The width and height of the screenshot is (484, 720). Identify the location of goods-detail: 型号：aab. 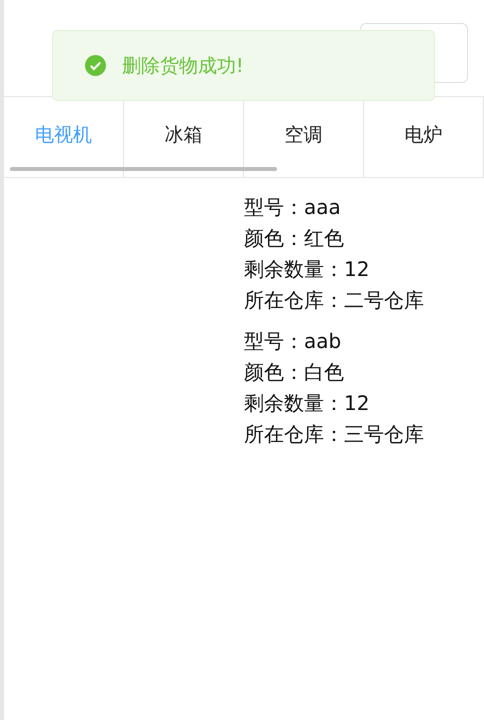
(293, 341).